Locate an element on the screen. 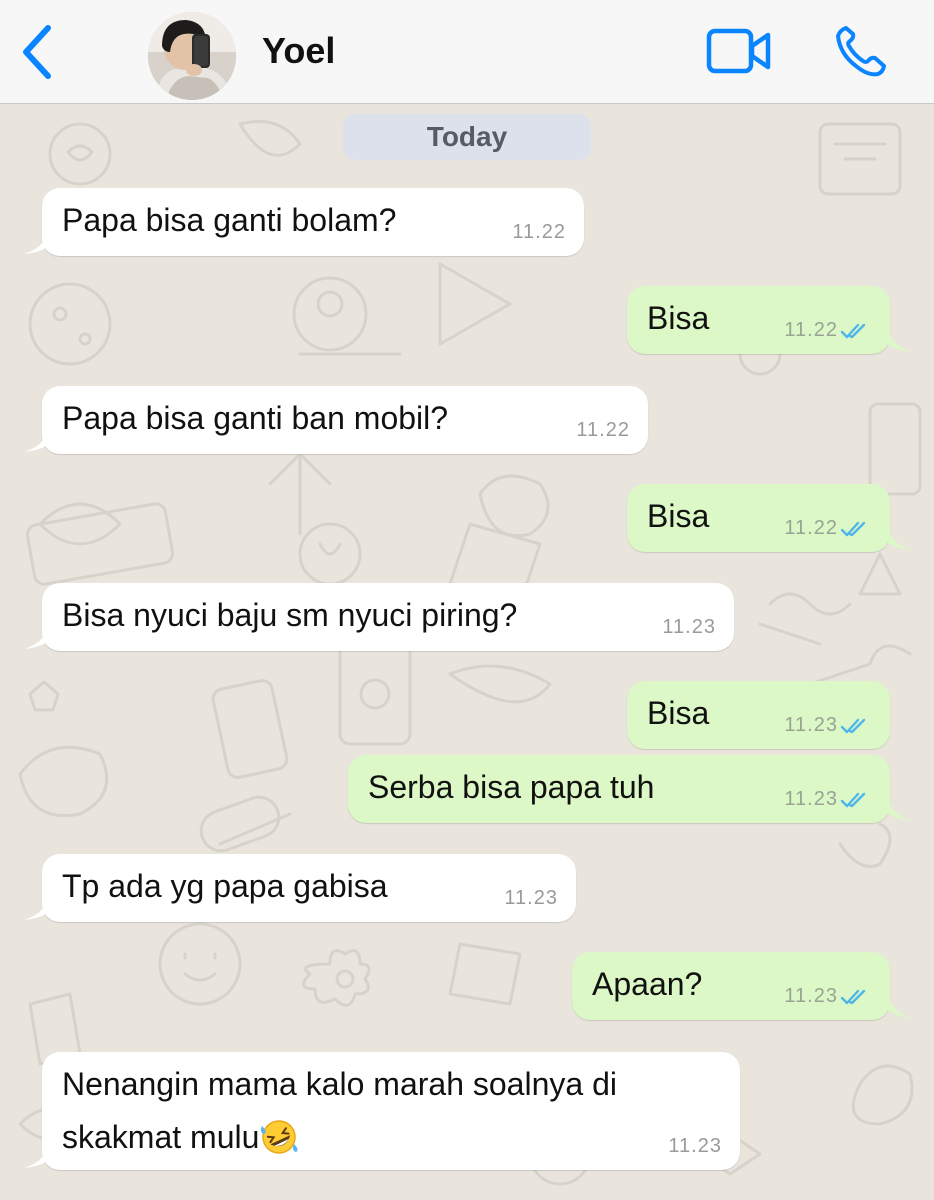  video-camera-icon is located at coordinates (738, 51).